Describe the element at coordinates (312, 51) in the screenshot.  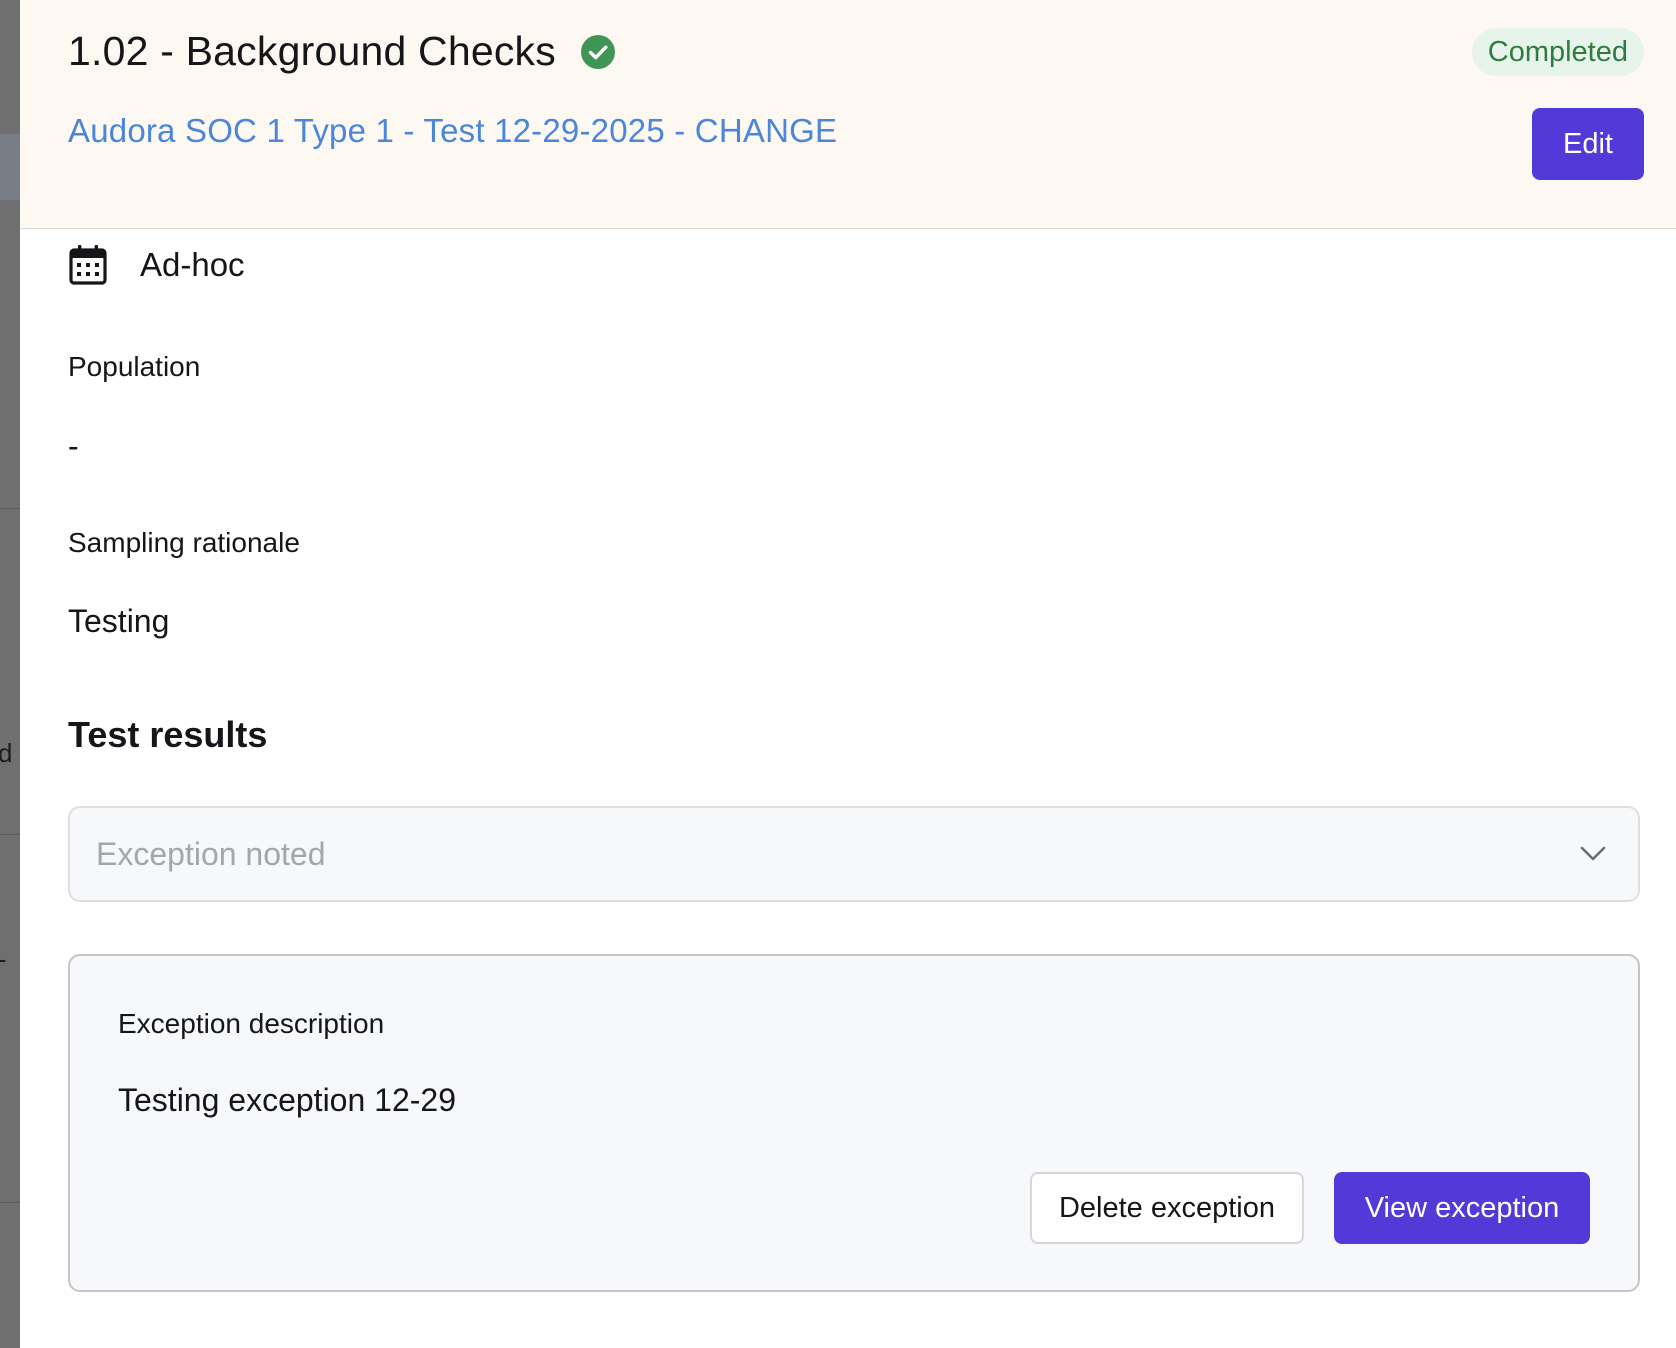
I see `page-title: 1.02 - Background Checks` at that location.